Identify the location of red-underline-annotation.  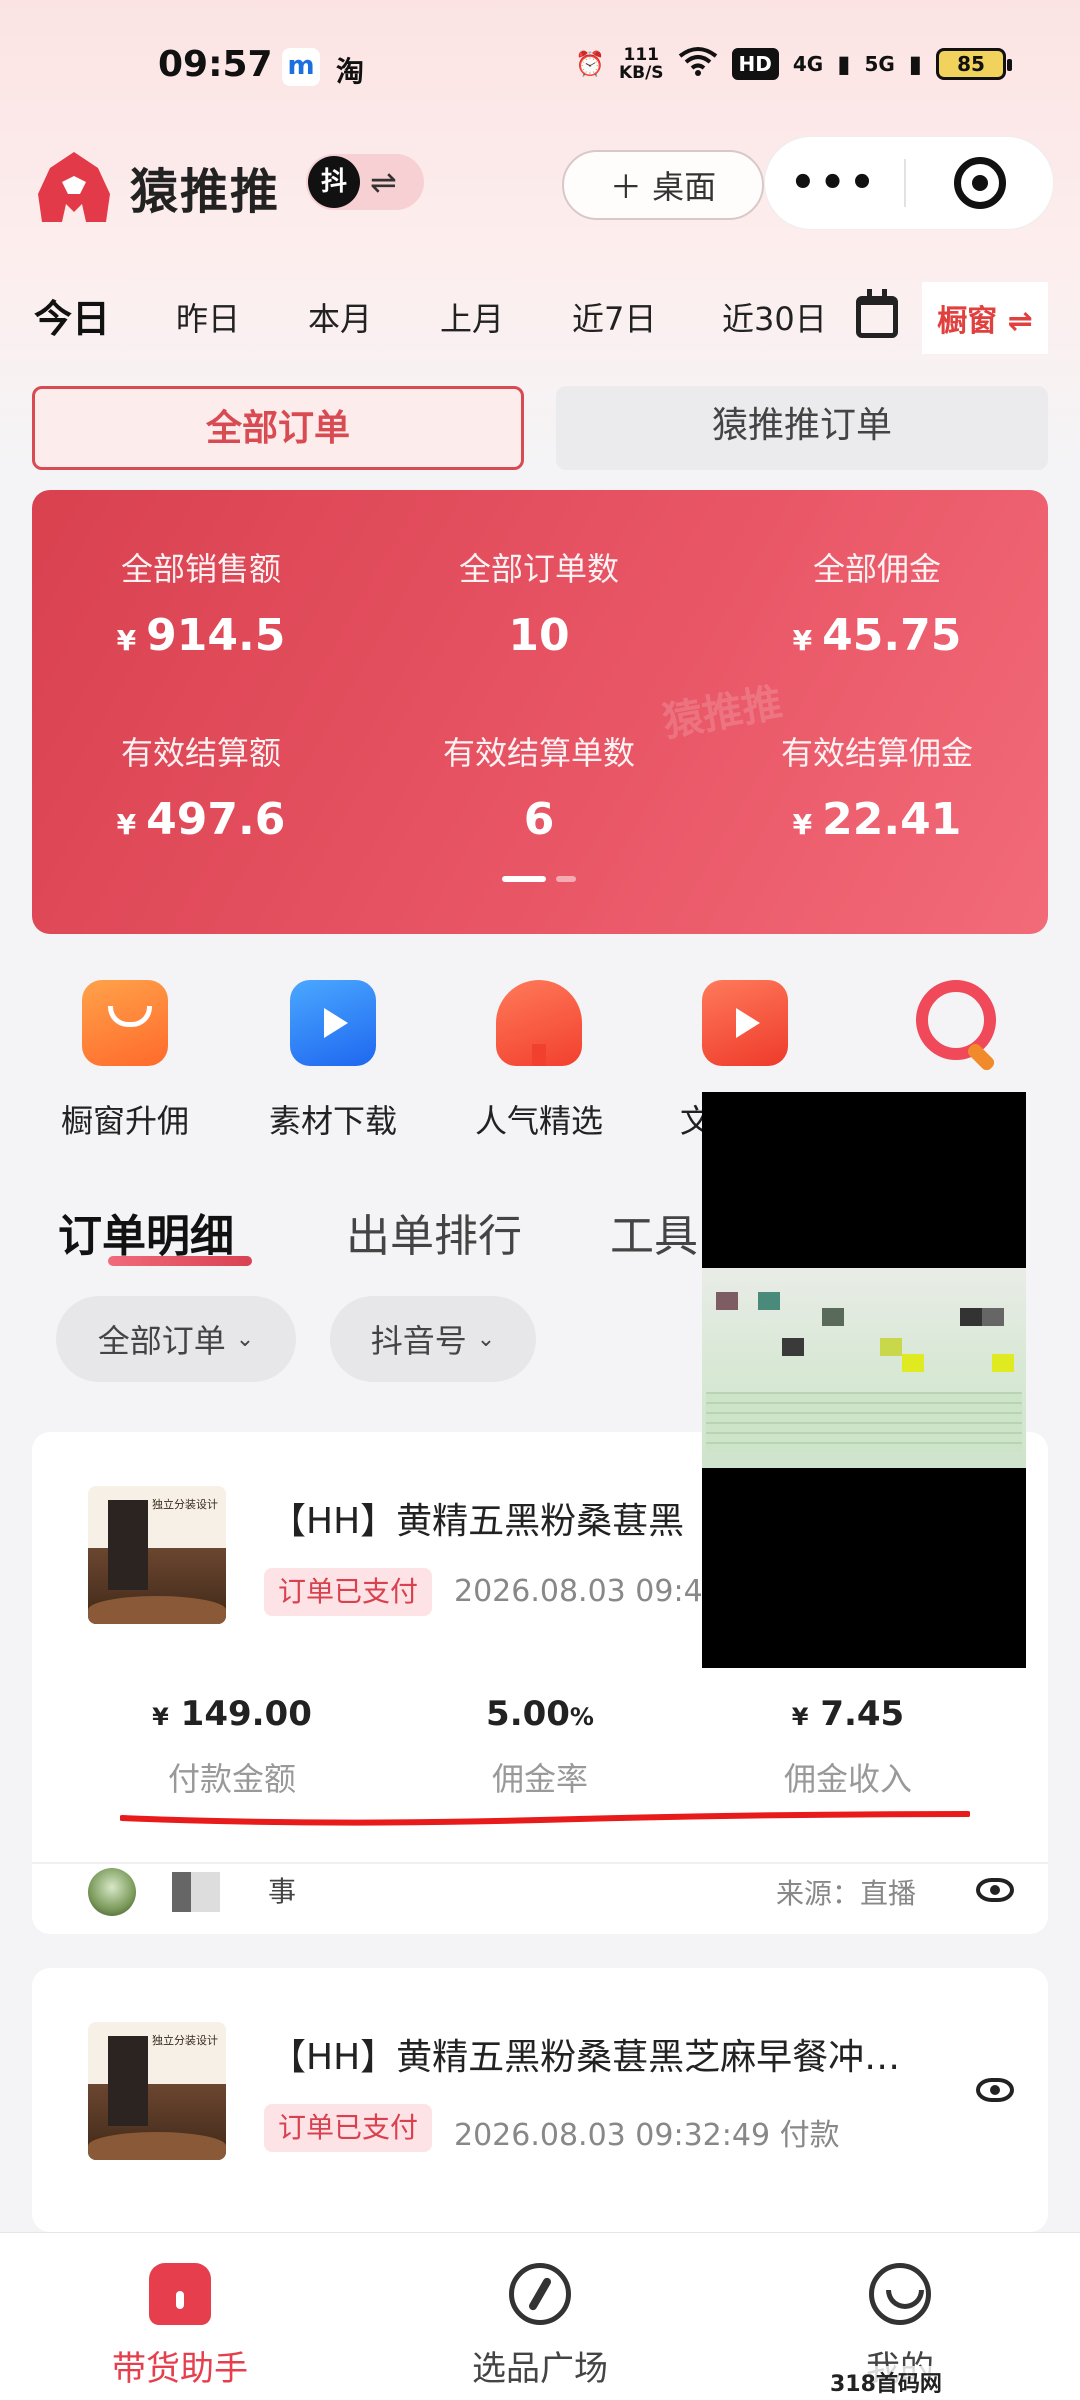
(545, 1818).